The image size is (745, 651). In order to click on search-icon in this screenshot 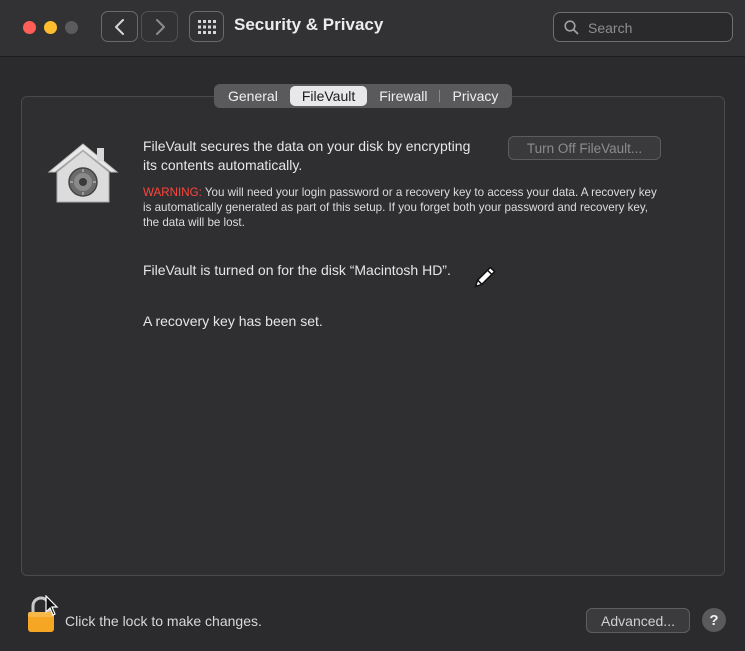, I will do `click(571, 27)`.